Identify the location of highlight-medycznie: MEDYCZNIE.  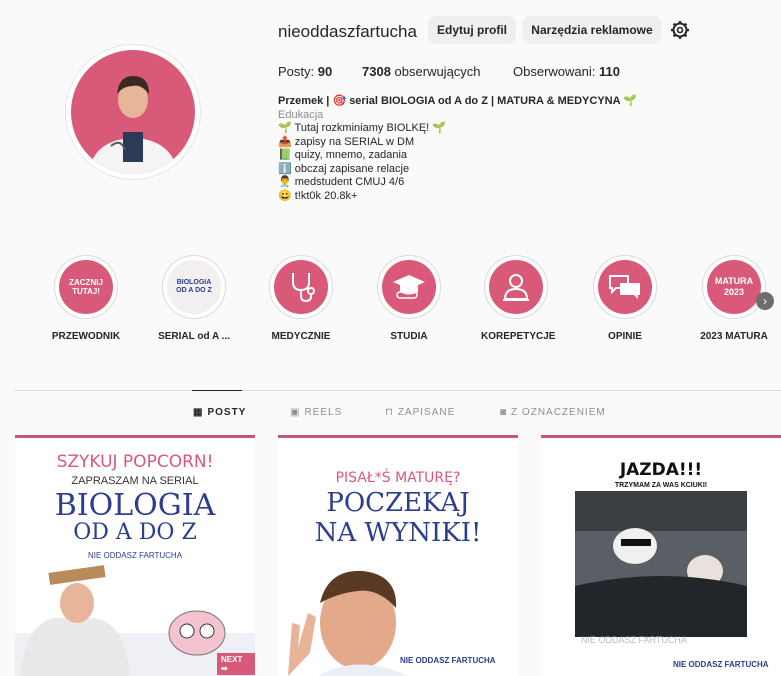
(301, 298).